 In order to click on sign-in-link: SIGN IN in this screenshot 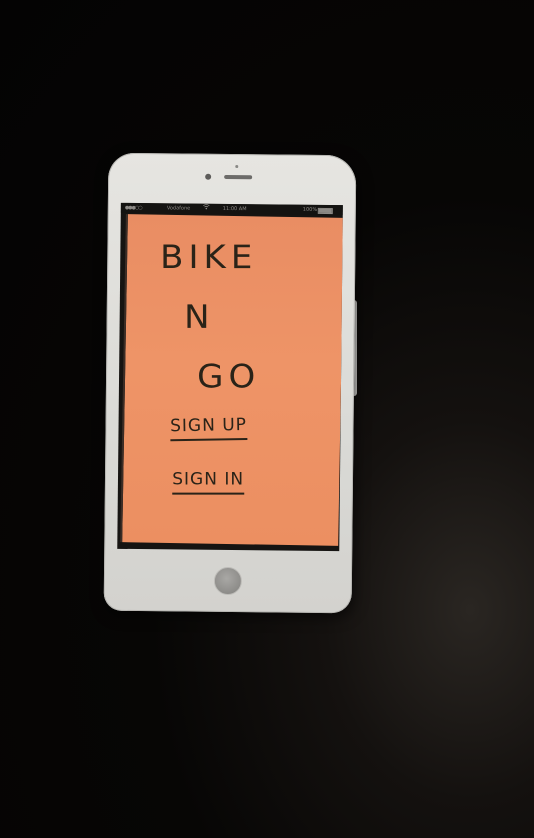, I will do `click(208, 482)`.